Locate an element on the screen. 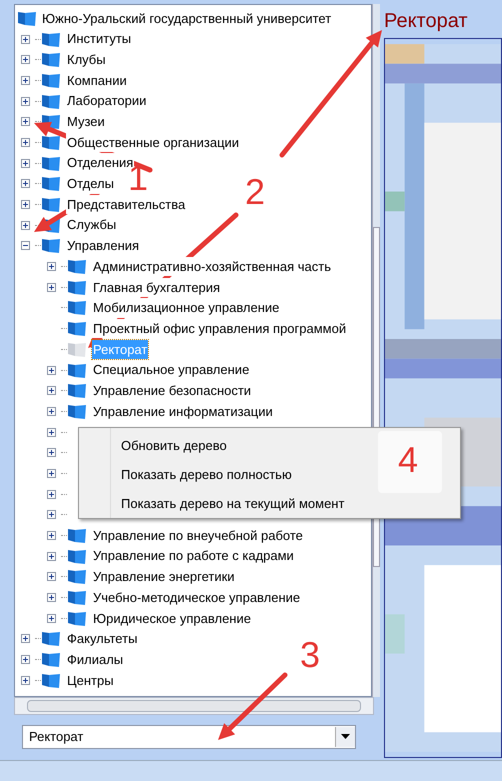  menu-item: Показать дерево полностью is located at coordinates (227, 474).